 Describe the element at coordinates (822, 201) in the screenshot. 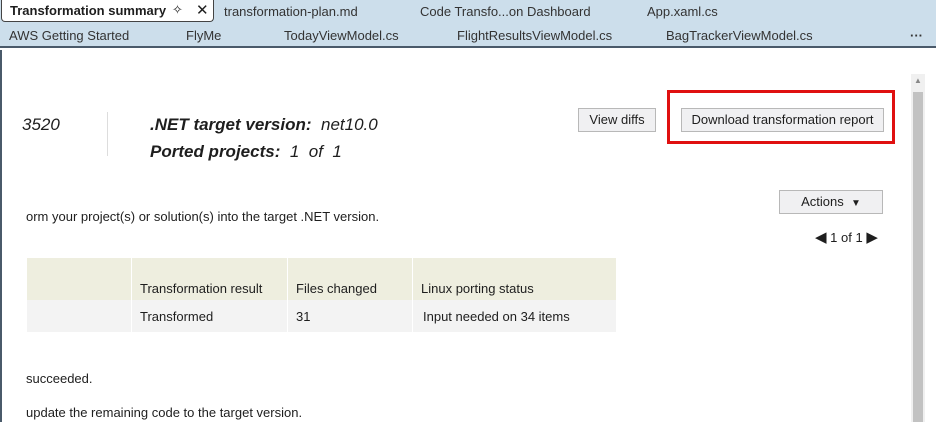

I see `actions-label: Actions` at that location.